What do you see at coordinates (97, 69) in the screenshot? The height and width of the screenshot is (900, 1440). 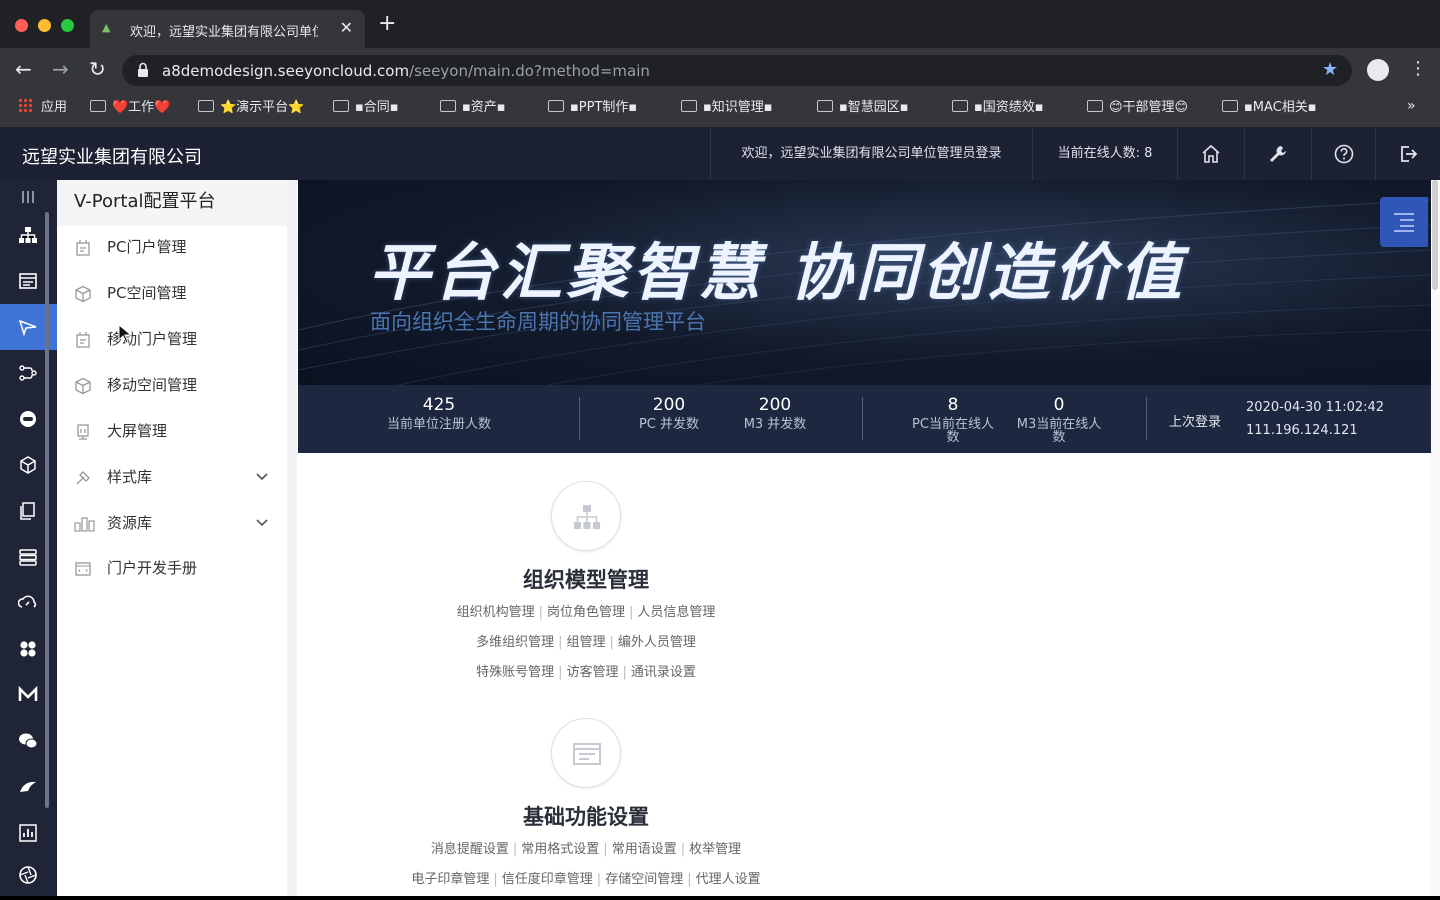 I see `reload-icon: ↻` at bounding box center [97, 69].